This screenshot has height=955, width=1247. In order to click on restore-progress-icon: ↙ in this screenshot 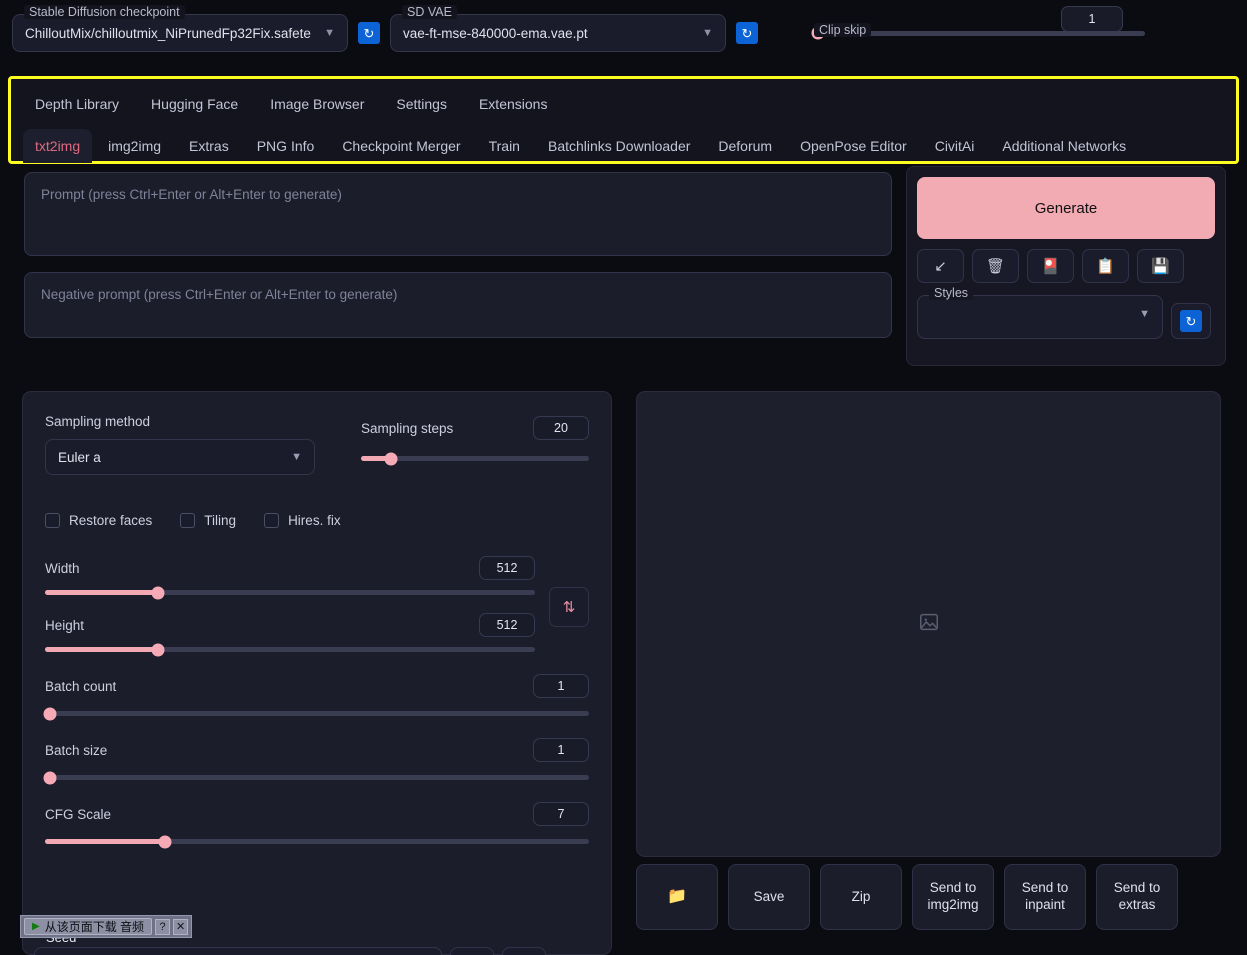, I will do `click(940, 266)`.